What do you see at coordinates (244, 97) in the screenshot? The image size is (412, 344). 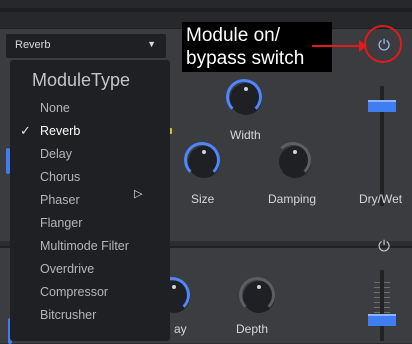 I see `width-knob` at bounding box center [244, 97].